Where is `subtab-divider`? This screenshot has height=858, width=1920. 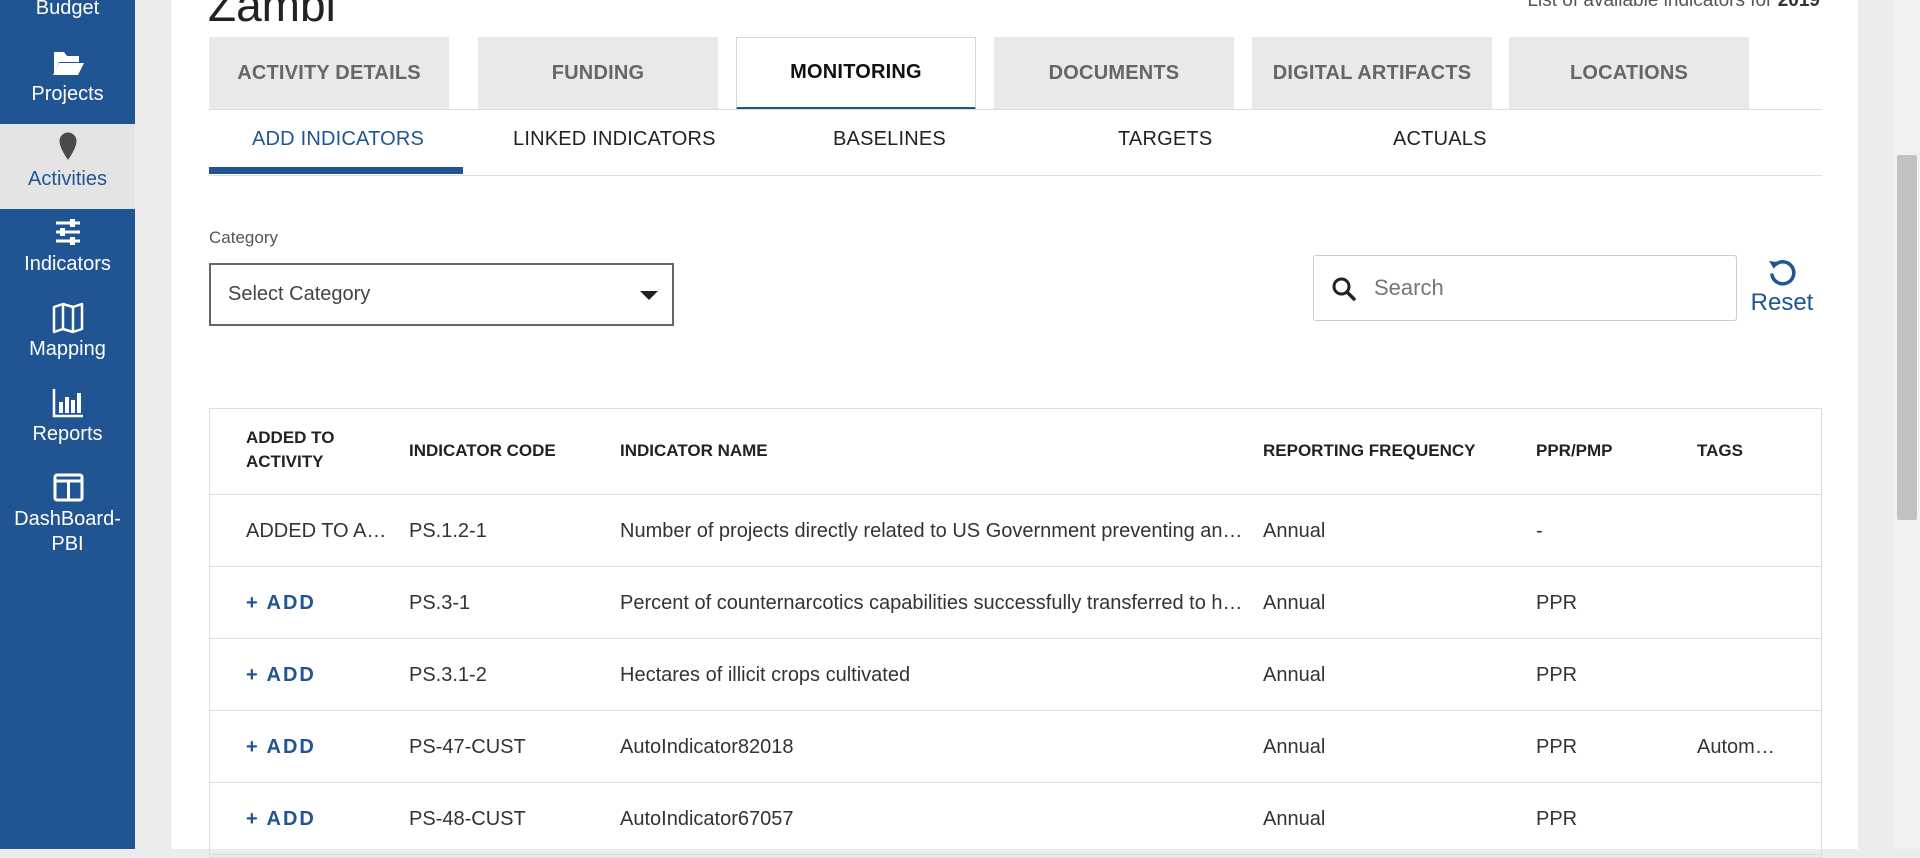
subtab-divider is located at coordinates (1015, 175).